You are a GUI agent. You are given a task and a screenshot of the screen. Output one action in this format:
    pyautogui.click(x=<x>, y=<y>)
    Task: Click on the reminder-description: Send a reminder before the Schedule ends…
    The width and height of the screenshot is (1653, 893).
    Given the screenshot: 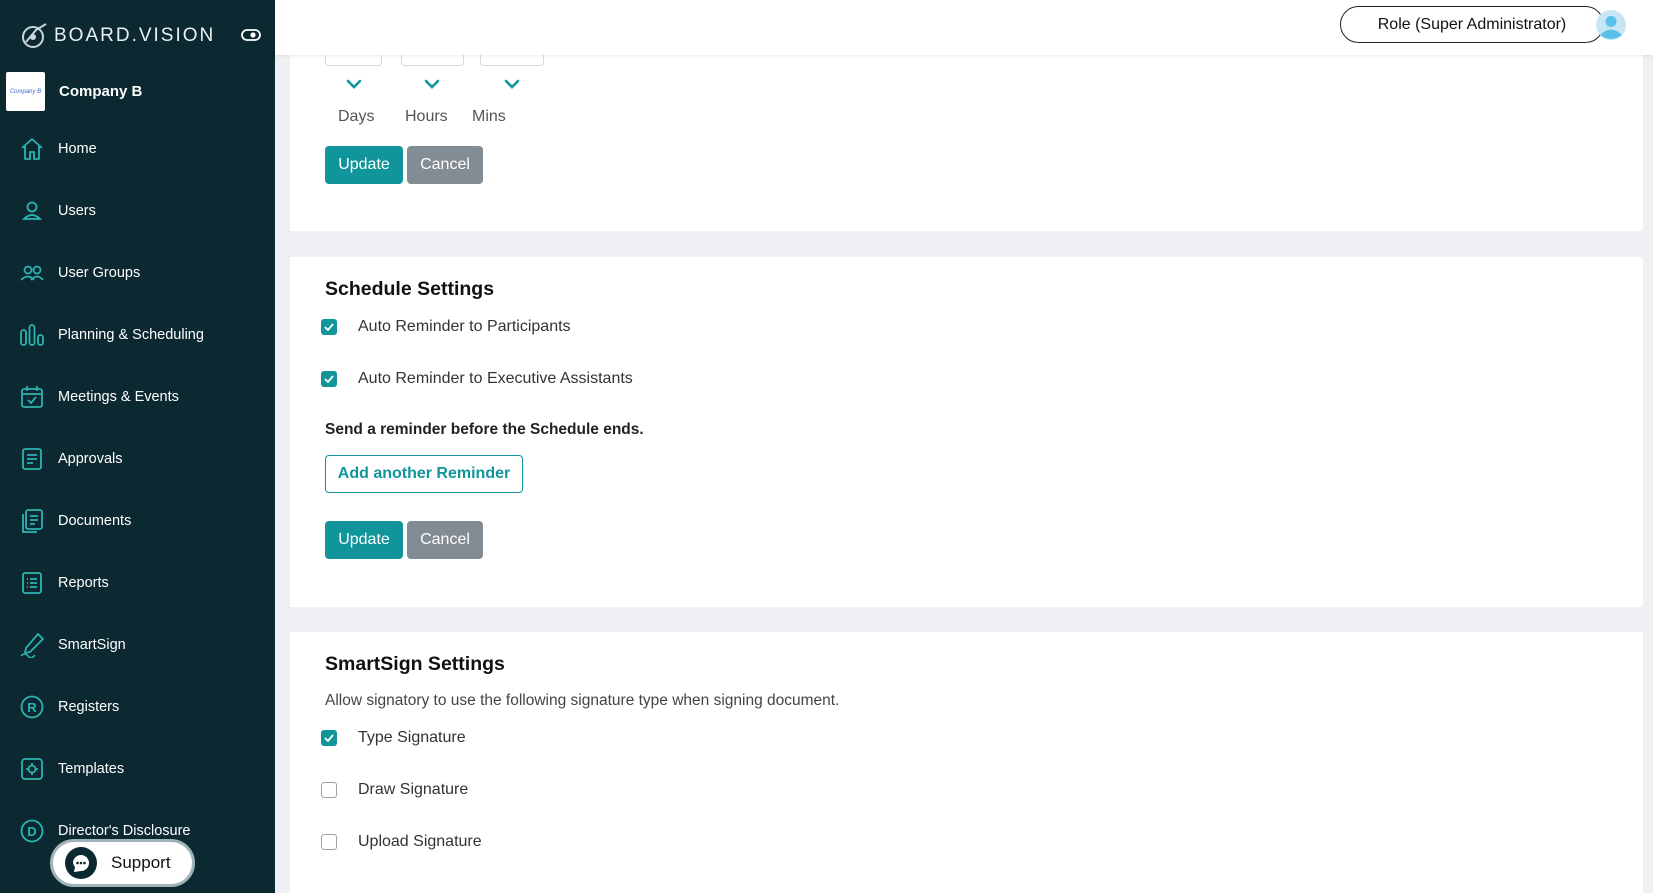 What is the action you would take?
    pyautogui.click(x=484, y=429)
    